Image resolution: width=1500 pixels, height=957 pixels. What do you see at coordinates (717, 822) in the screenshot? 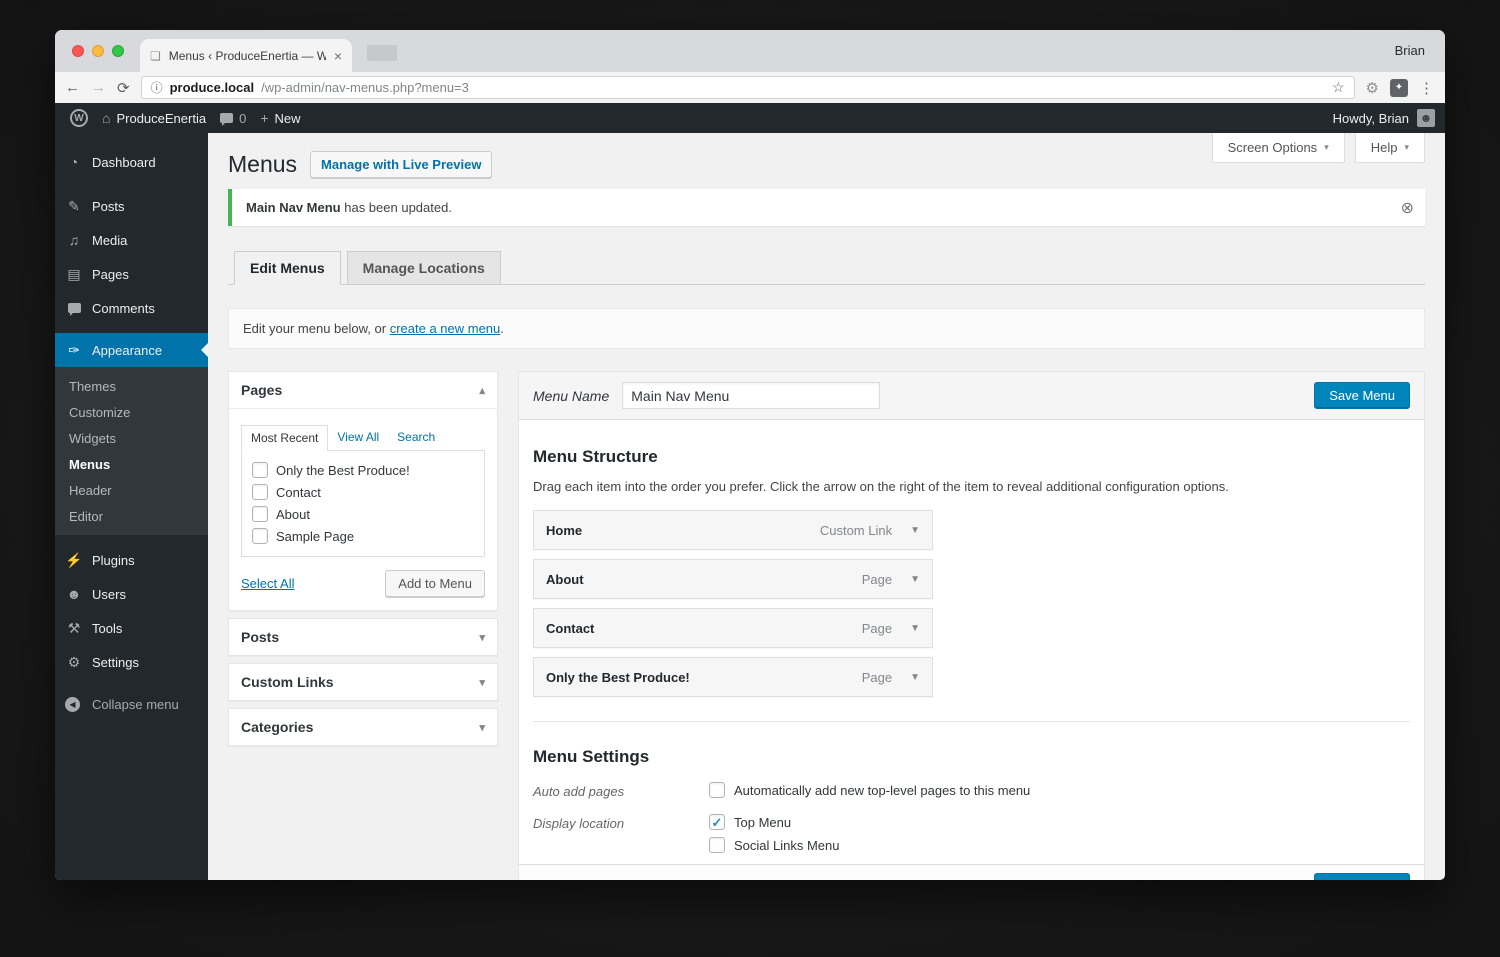
I see `checkbox-checked: ✓` at bounding box center [717, 822].